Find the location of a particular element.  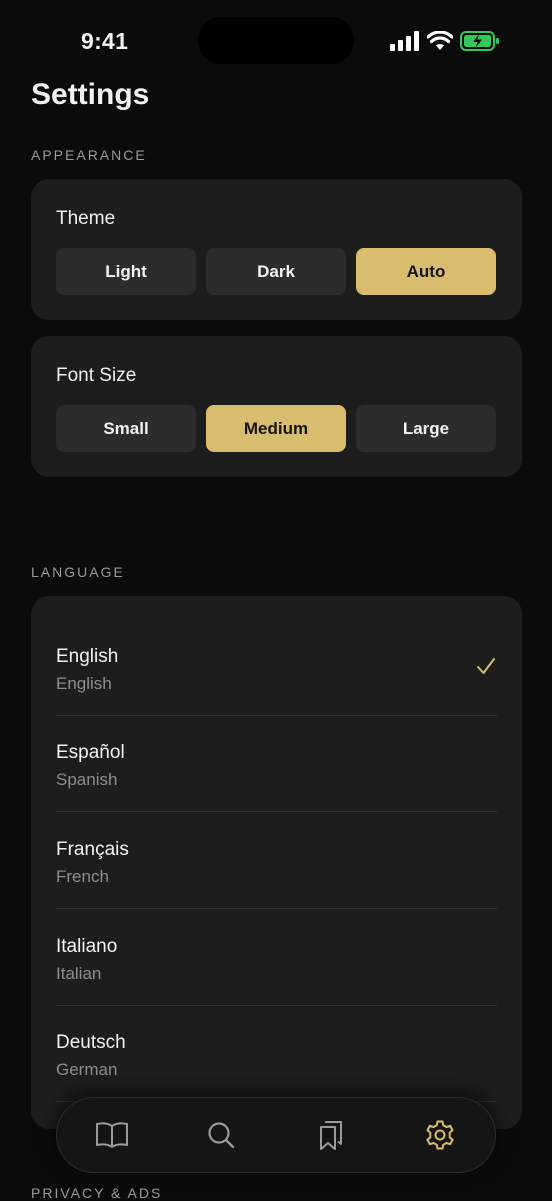

dynamic-island is located at coordinates (276, 40).